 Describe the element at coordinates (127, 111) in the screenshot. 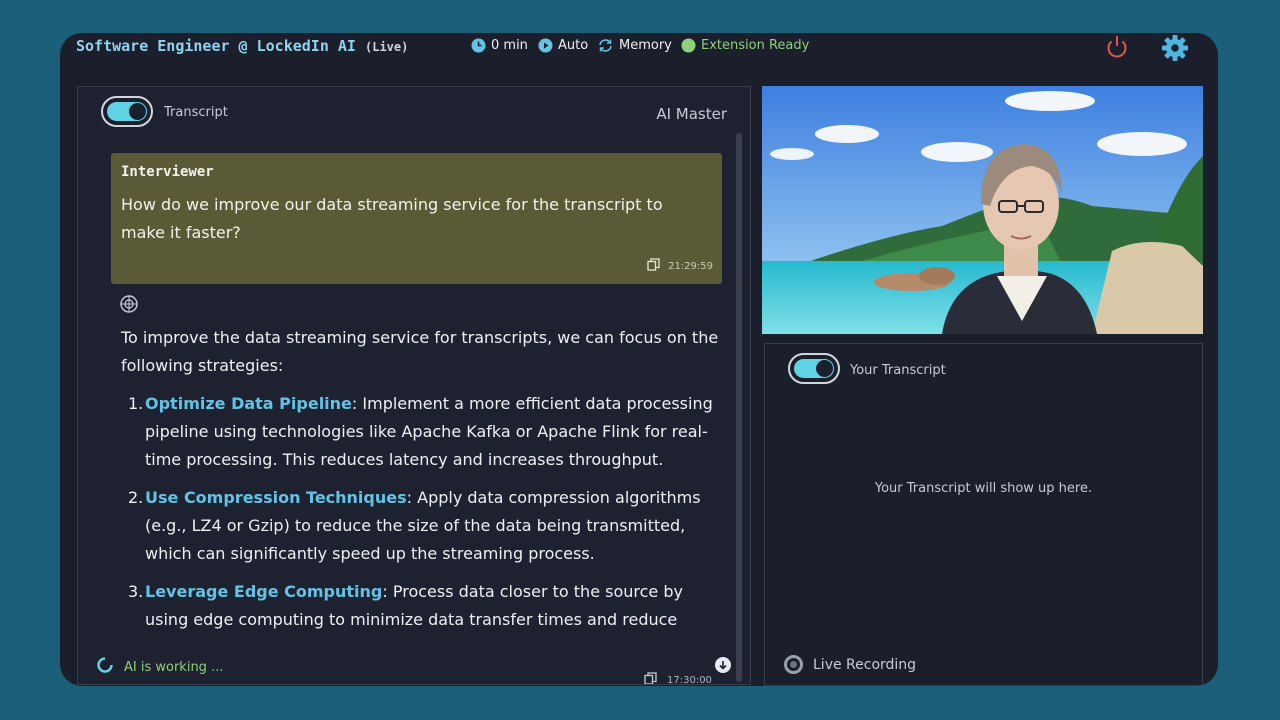

I see `transcript-toggle` at that location.